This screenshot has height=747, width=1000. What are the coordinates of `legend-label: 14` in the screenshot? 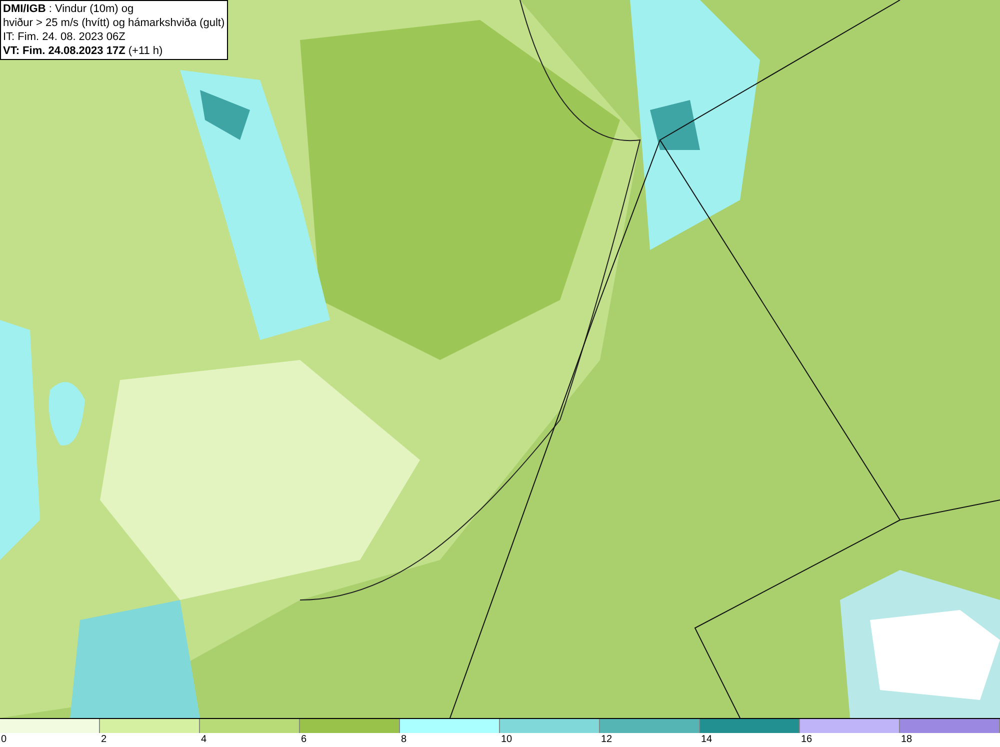 It's located at (706, 740).